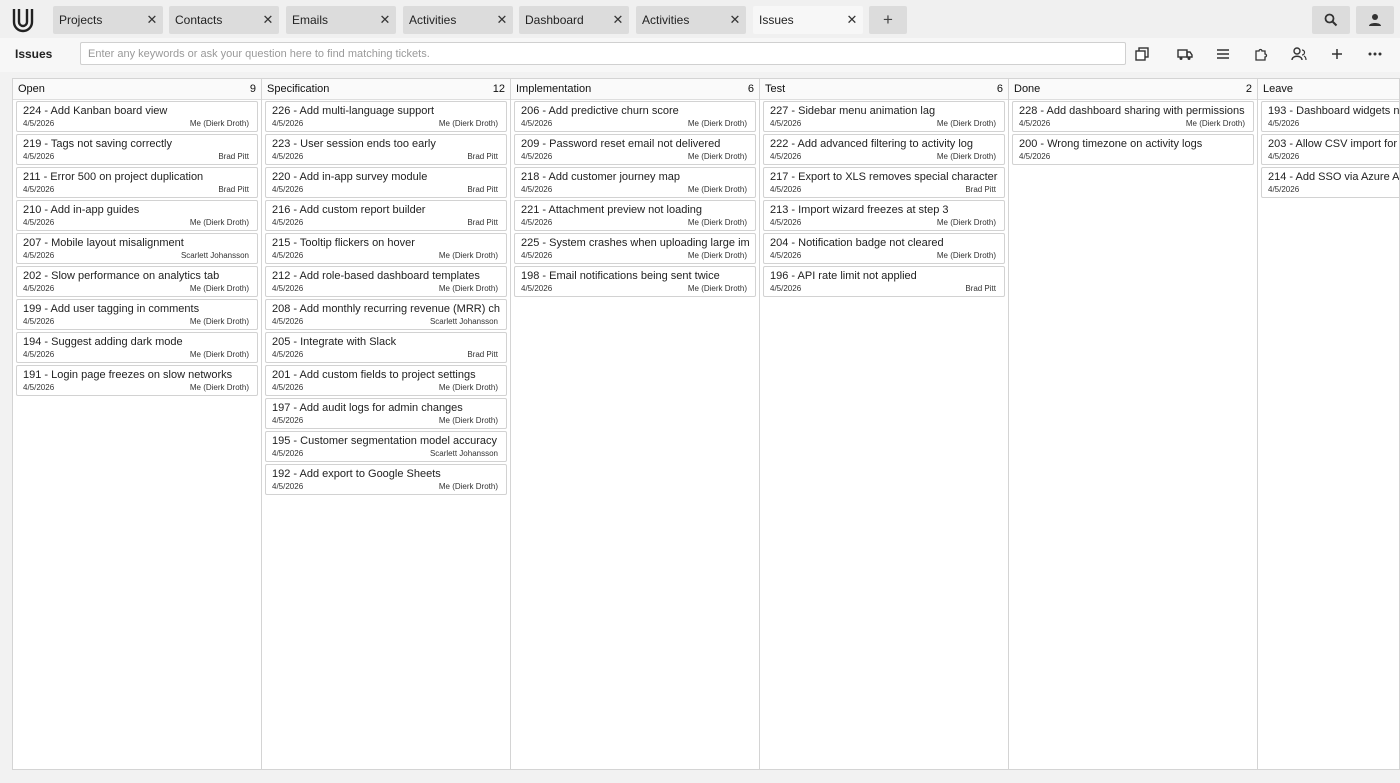 This screenshot has width=1400, height=783. Describe the element at coordinates (111, 309) in the screenshot. I see `issue-title: 199 - Add user tagging in comments` at that location.